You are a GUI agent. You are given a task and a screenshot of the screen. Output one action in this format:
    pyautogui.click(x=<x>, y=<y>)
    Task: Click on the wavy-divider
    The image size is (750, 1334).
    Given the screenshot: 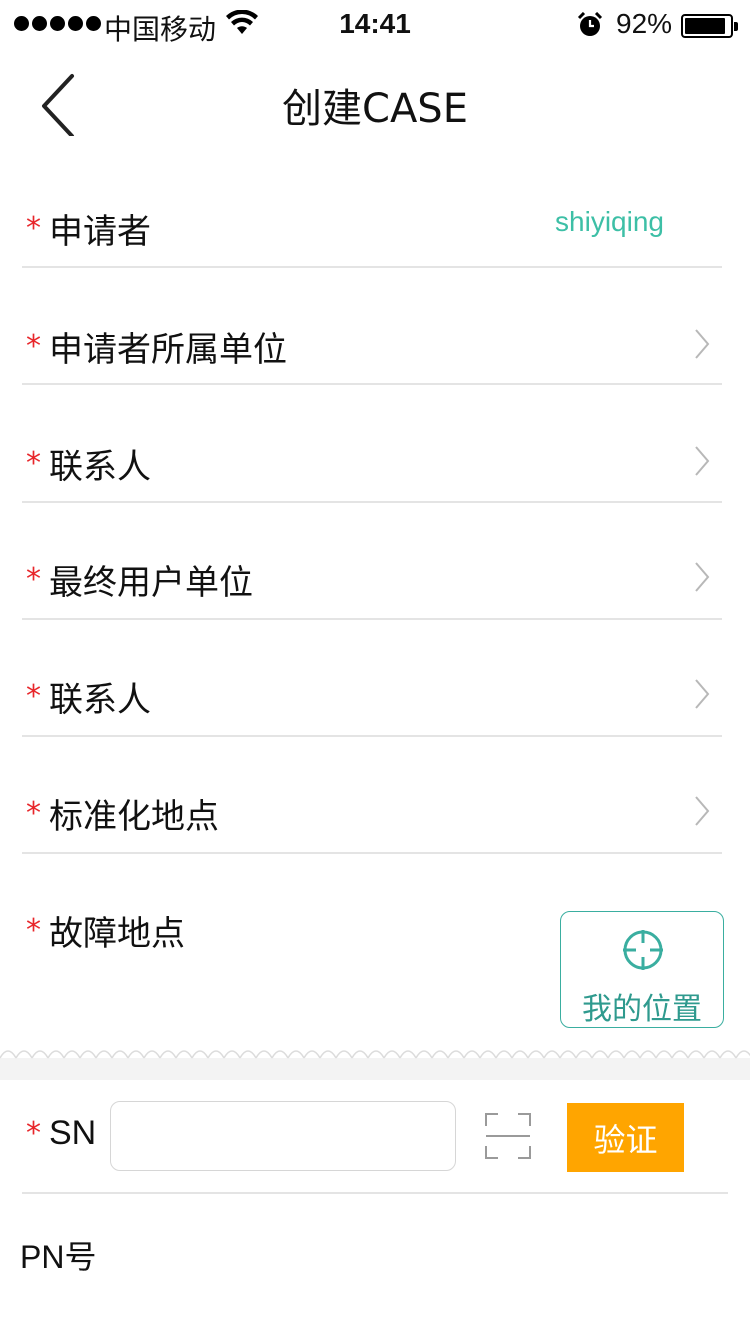 What is the action you would take?
    pyautogui.click(x=375, y=1050)
    